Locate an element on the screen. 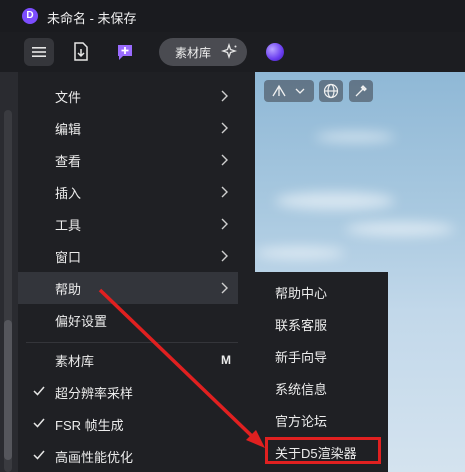  submenu-item-system-info: 系统信息 is located at coordinates (313, 388).